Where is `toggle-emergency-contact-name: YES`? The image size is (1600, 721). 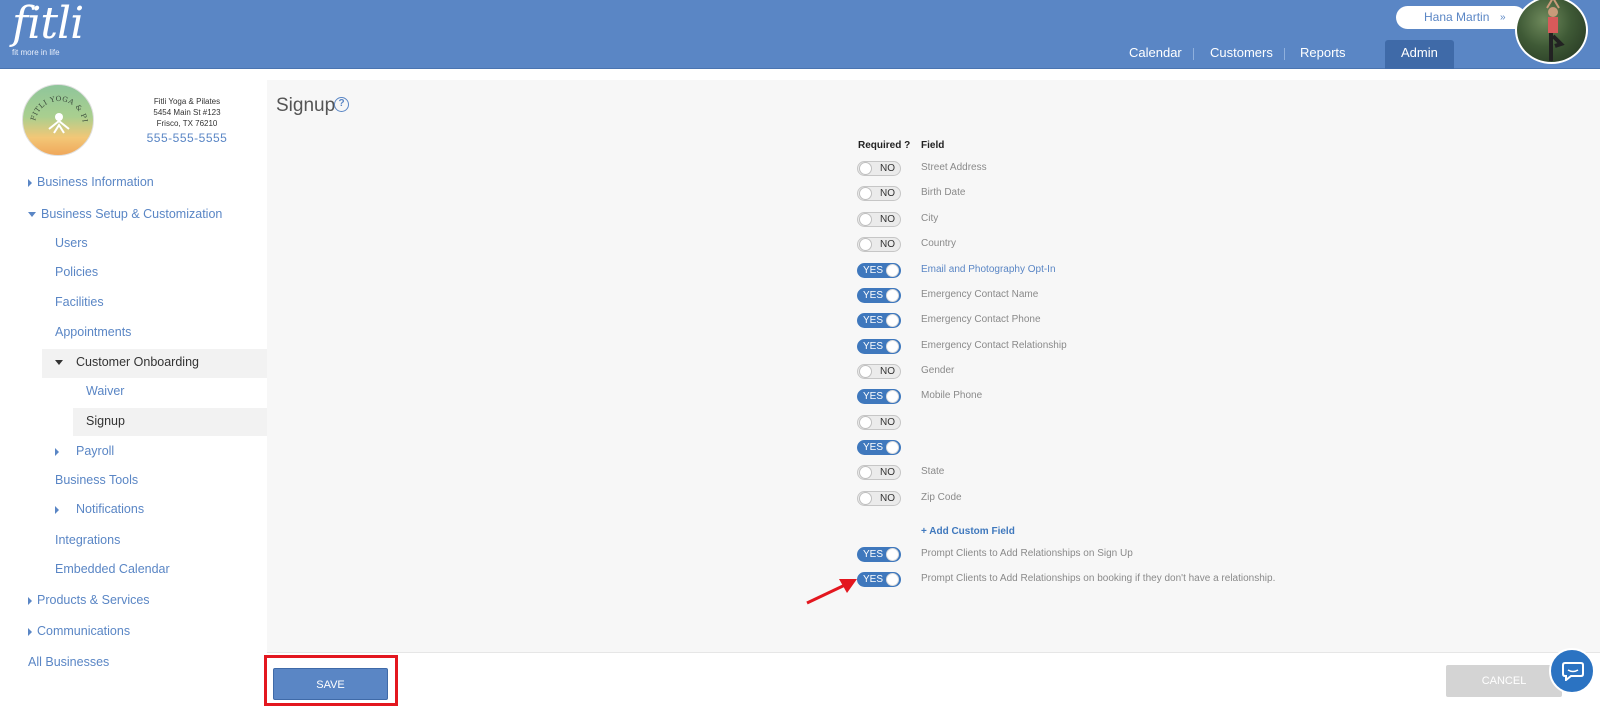 toggle-emergency-contact-name: YES is located at coordinates (879, 295).